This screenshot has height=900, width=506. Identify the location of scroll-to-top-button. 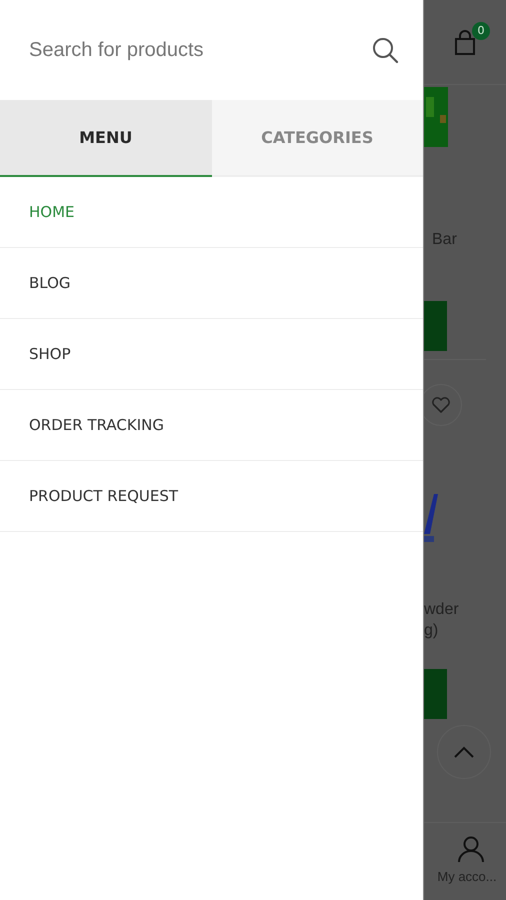
(464, 752).